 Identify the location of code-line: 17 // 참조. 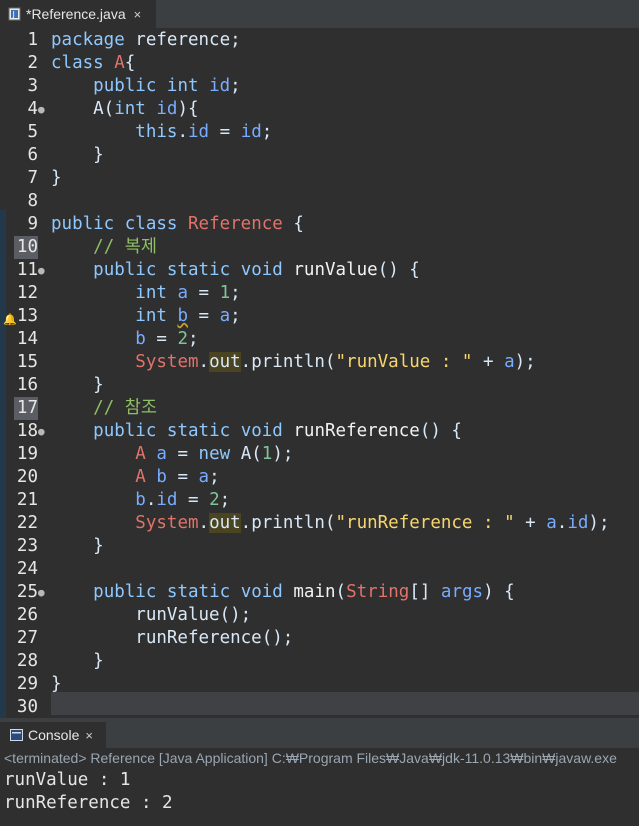
(319, 408).